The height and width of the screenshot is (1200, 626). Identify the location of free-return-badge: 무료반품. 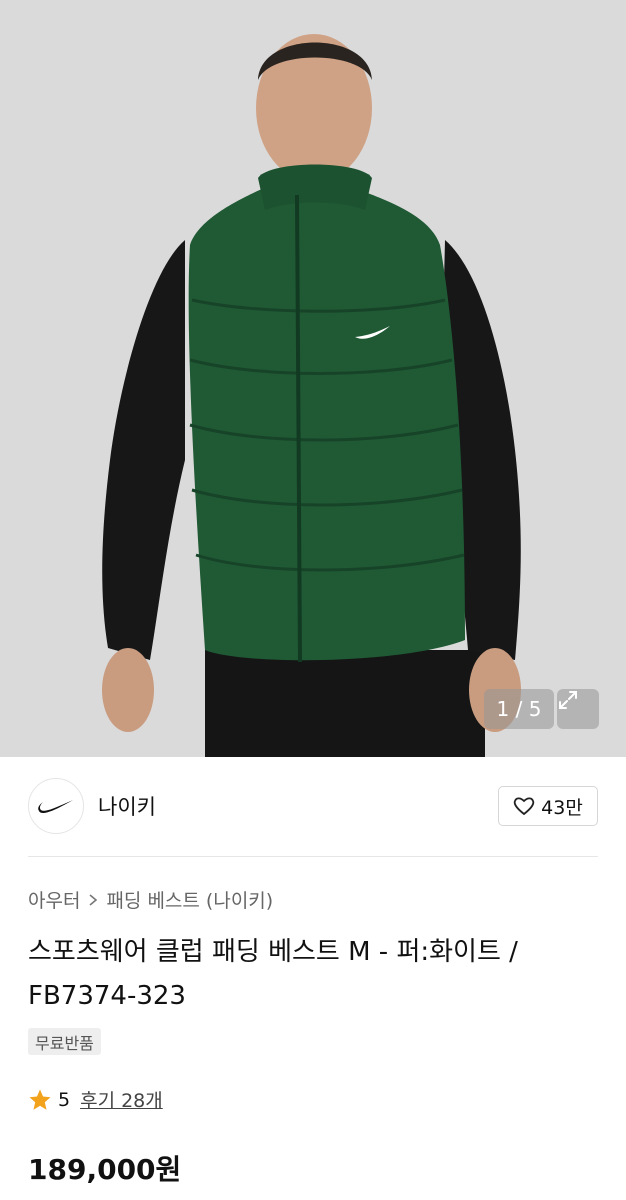
(64, 1041).